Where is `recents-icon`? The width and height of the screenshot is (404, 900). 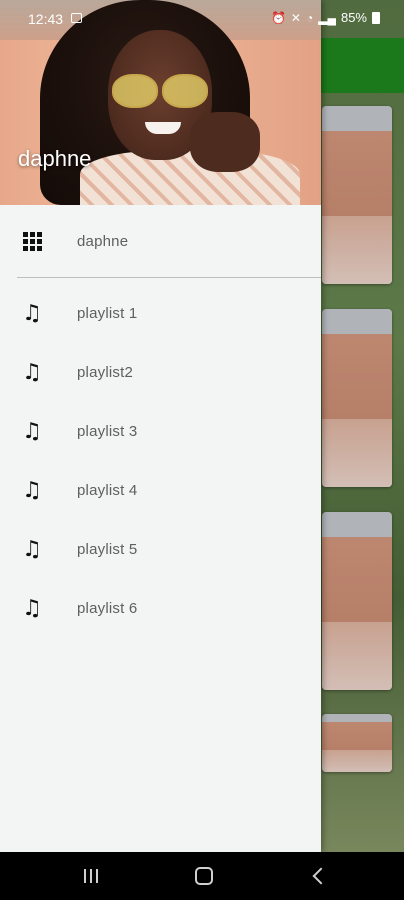
recents-icon is located at coordinates (91, 876).